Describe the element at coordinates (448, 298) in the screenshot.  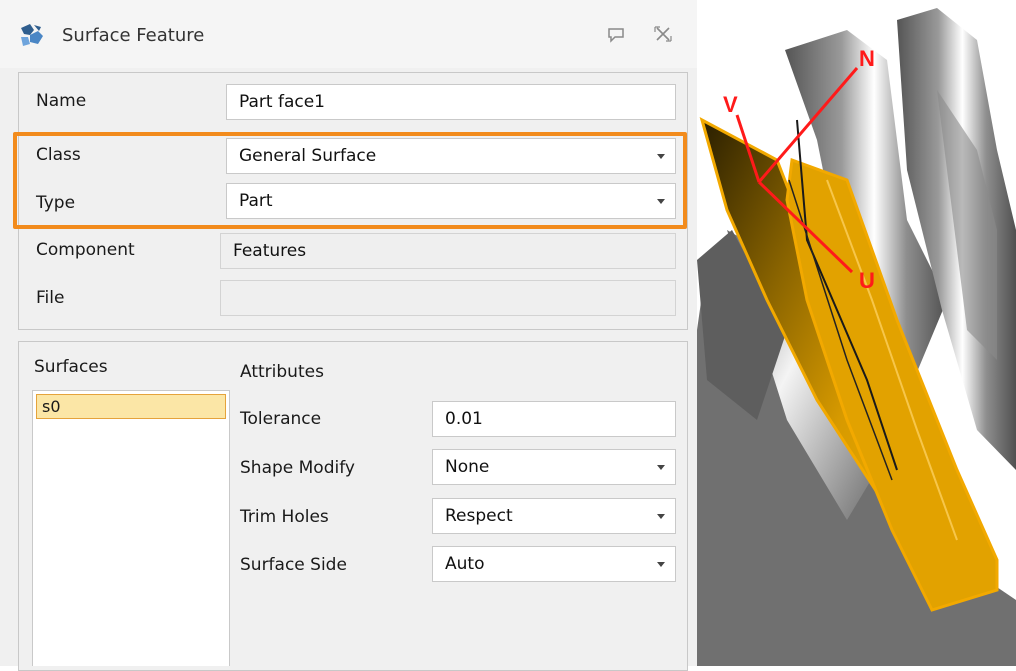
I see `file-field` at that location.